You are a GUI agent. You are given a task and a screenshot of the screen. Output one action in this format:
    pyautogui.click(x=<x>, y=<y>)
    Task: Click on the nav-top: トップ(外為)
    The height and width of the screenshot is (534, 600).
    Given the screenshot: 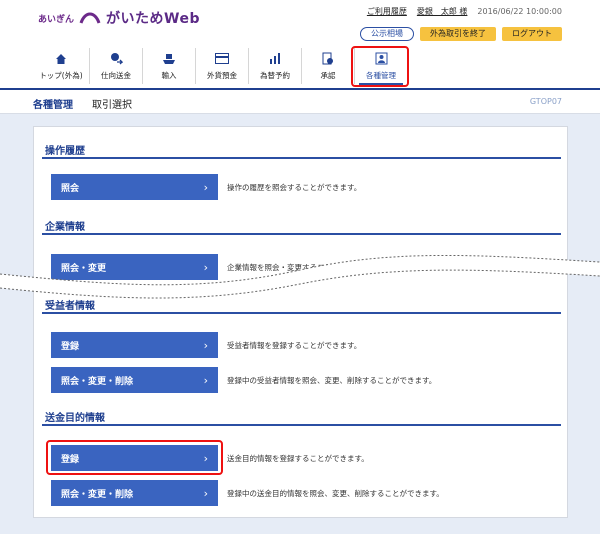 What is the action you would take?
    pyautogui.click(x=61, y=66)
    